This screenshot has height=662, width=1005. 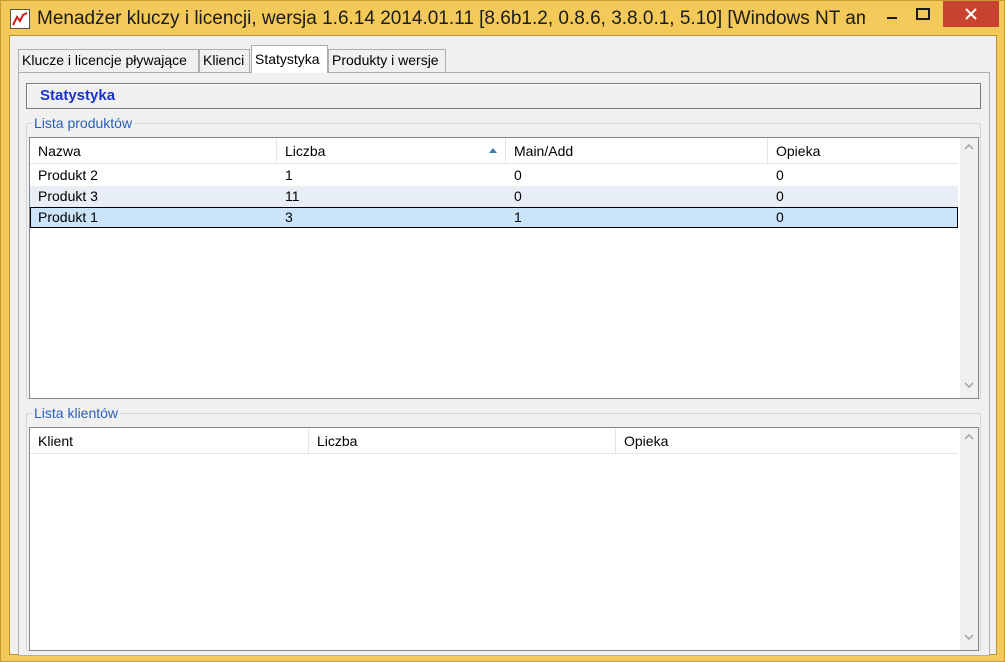 I want to click on panel-header: Statystyka, so click(x=503, y=96).